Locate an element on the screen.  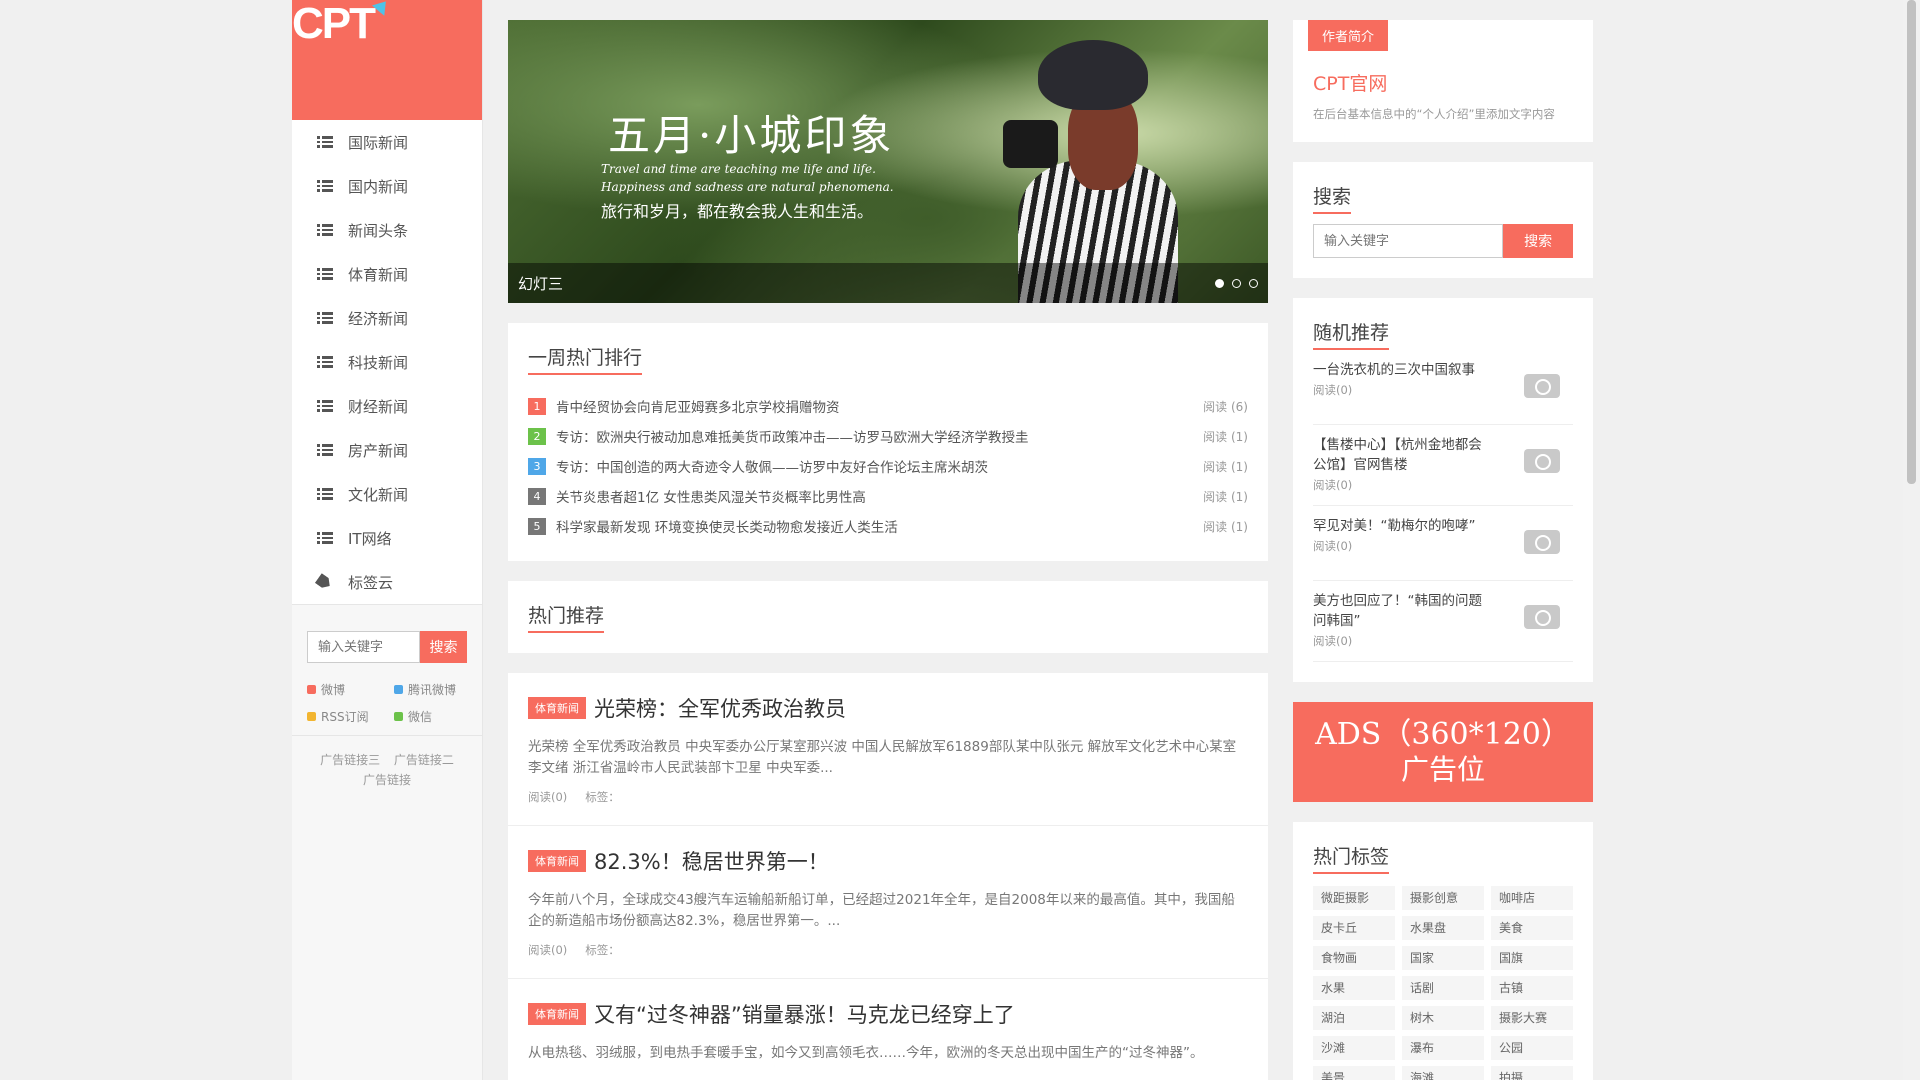
tag-chip: 瀑布 is located at coordinates (1443, 1048).